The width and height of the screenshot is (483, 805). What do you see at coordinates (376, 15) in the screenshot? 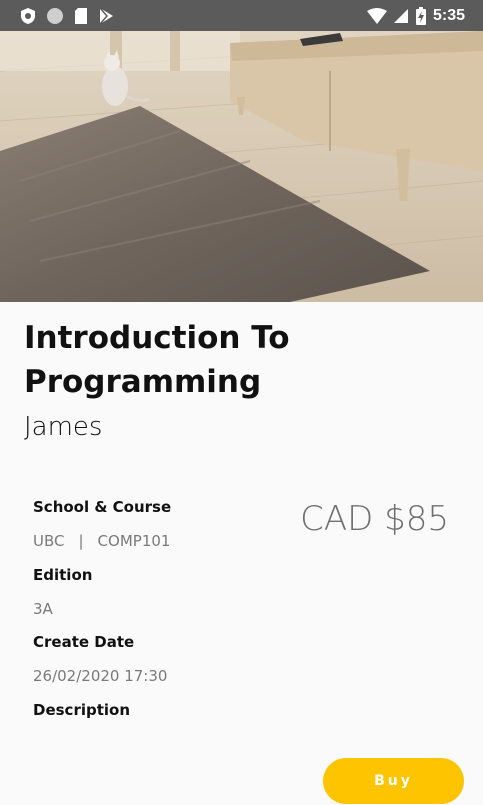
I see `wifi-icon` at bounding box center [376, 15].